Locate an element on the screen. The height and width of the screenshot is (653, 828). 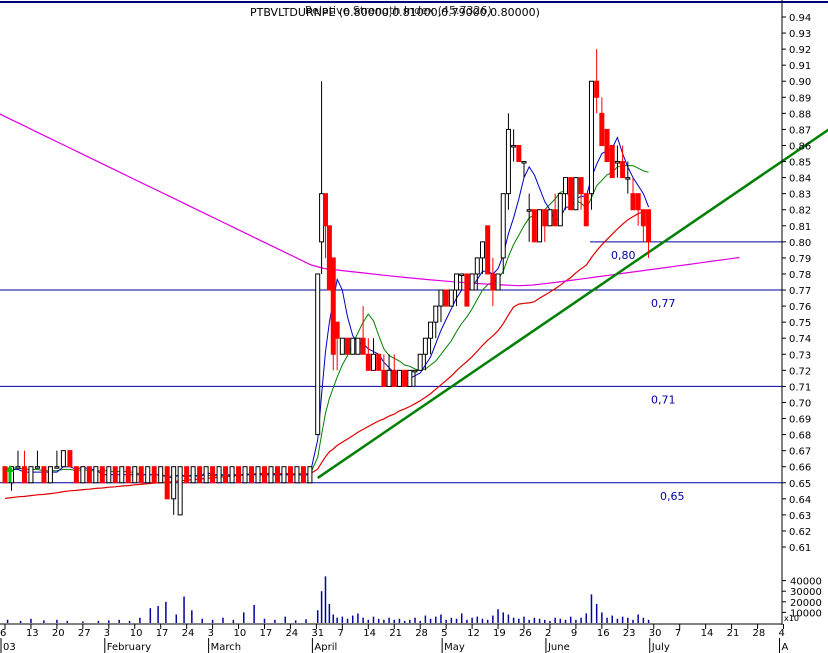
price-tick-label: 0.77 is located at coordinates (800, 291).